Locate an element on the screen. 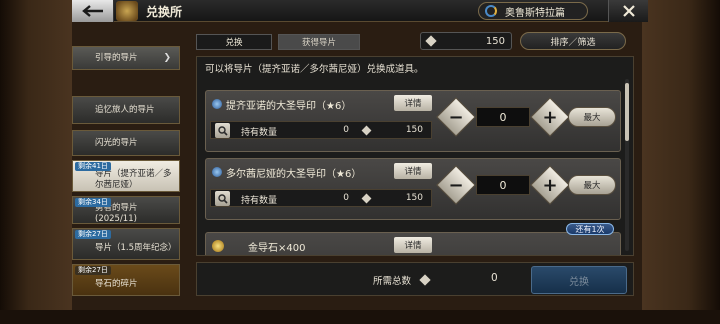 The height and width of the screenshot is (324, 720). sidebar-item-label: 追忆旅人的导片 is located at coordinates (125, 109).